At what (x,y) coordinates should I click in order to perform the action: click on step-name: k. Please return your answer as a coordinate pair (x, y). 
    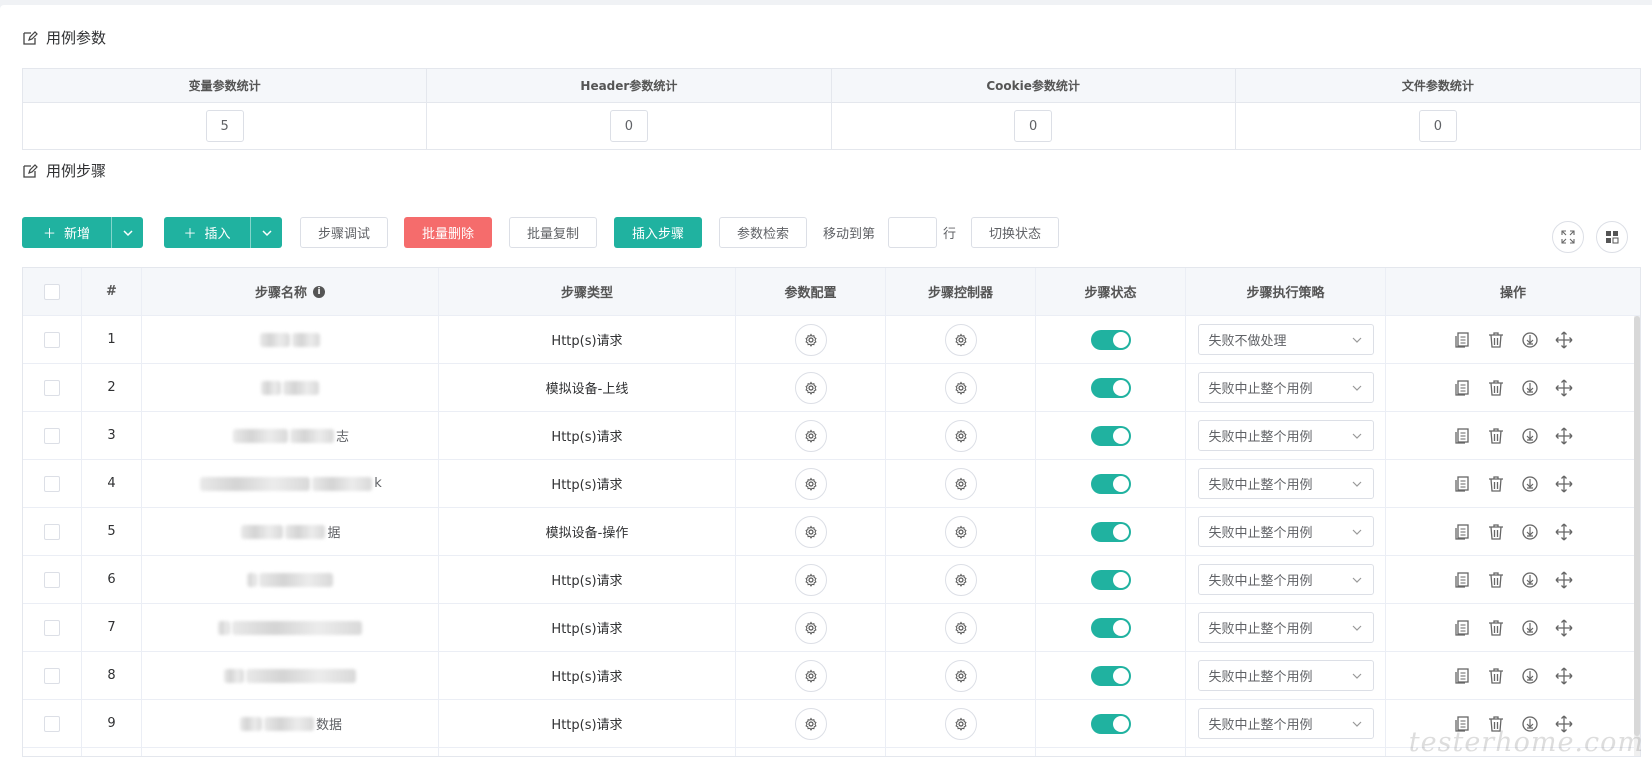
    Looking at the image, I should click on (290, 483).